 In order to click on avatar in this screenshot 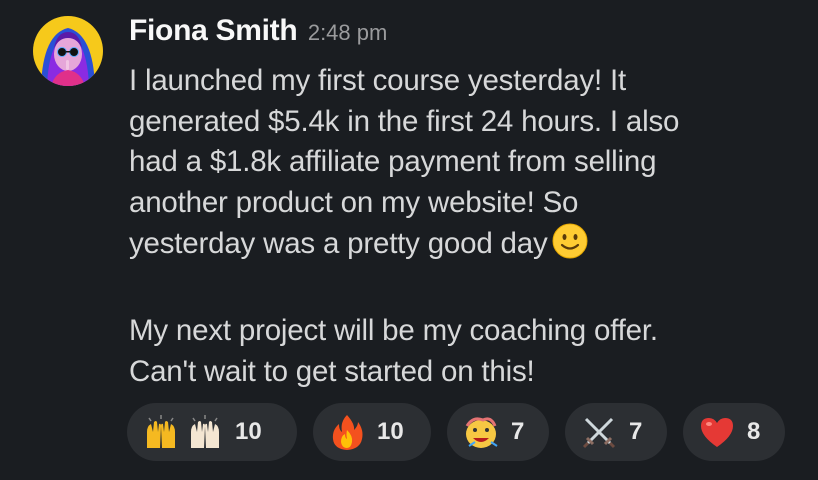, I will do `click(68, 51)`.